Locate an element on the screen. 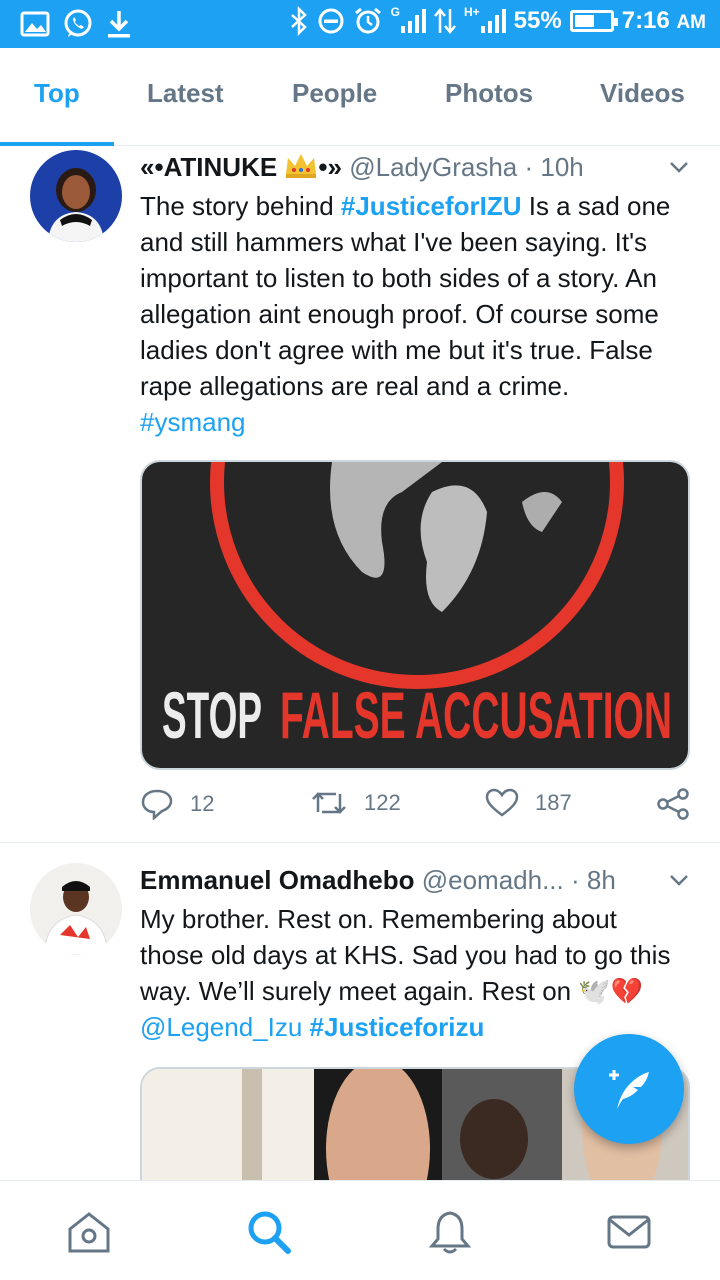 This screenshot has width=720, height=1280. share-action is located at coordinates (673, 804).